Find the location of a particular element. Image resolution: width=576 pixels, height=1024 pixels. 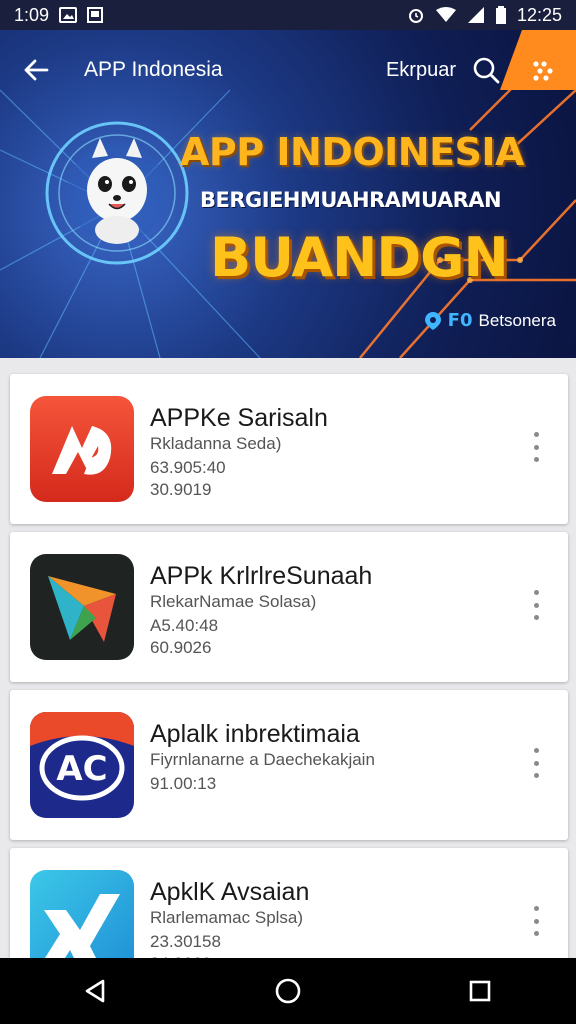

system-nav-bar is located at coordinates (288, 991).